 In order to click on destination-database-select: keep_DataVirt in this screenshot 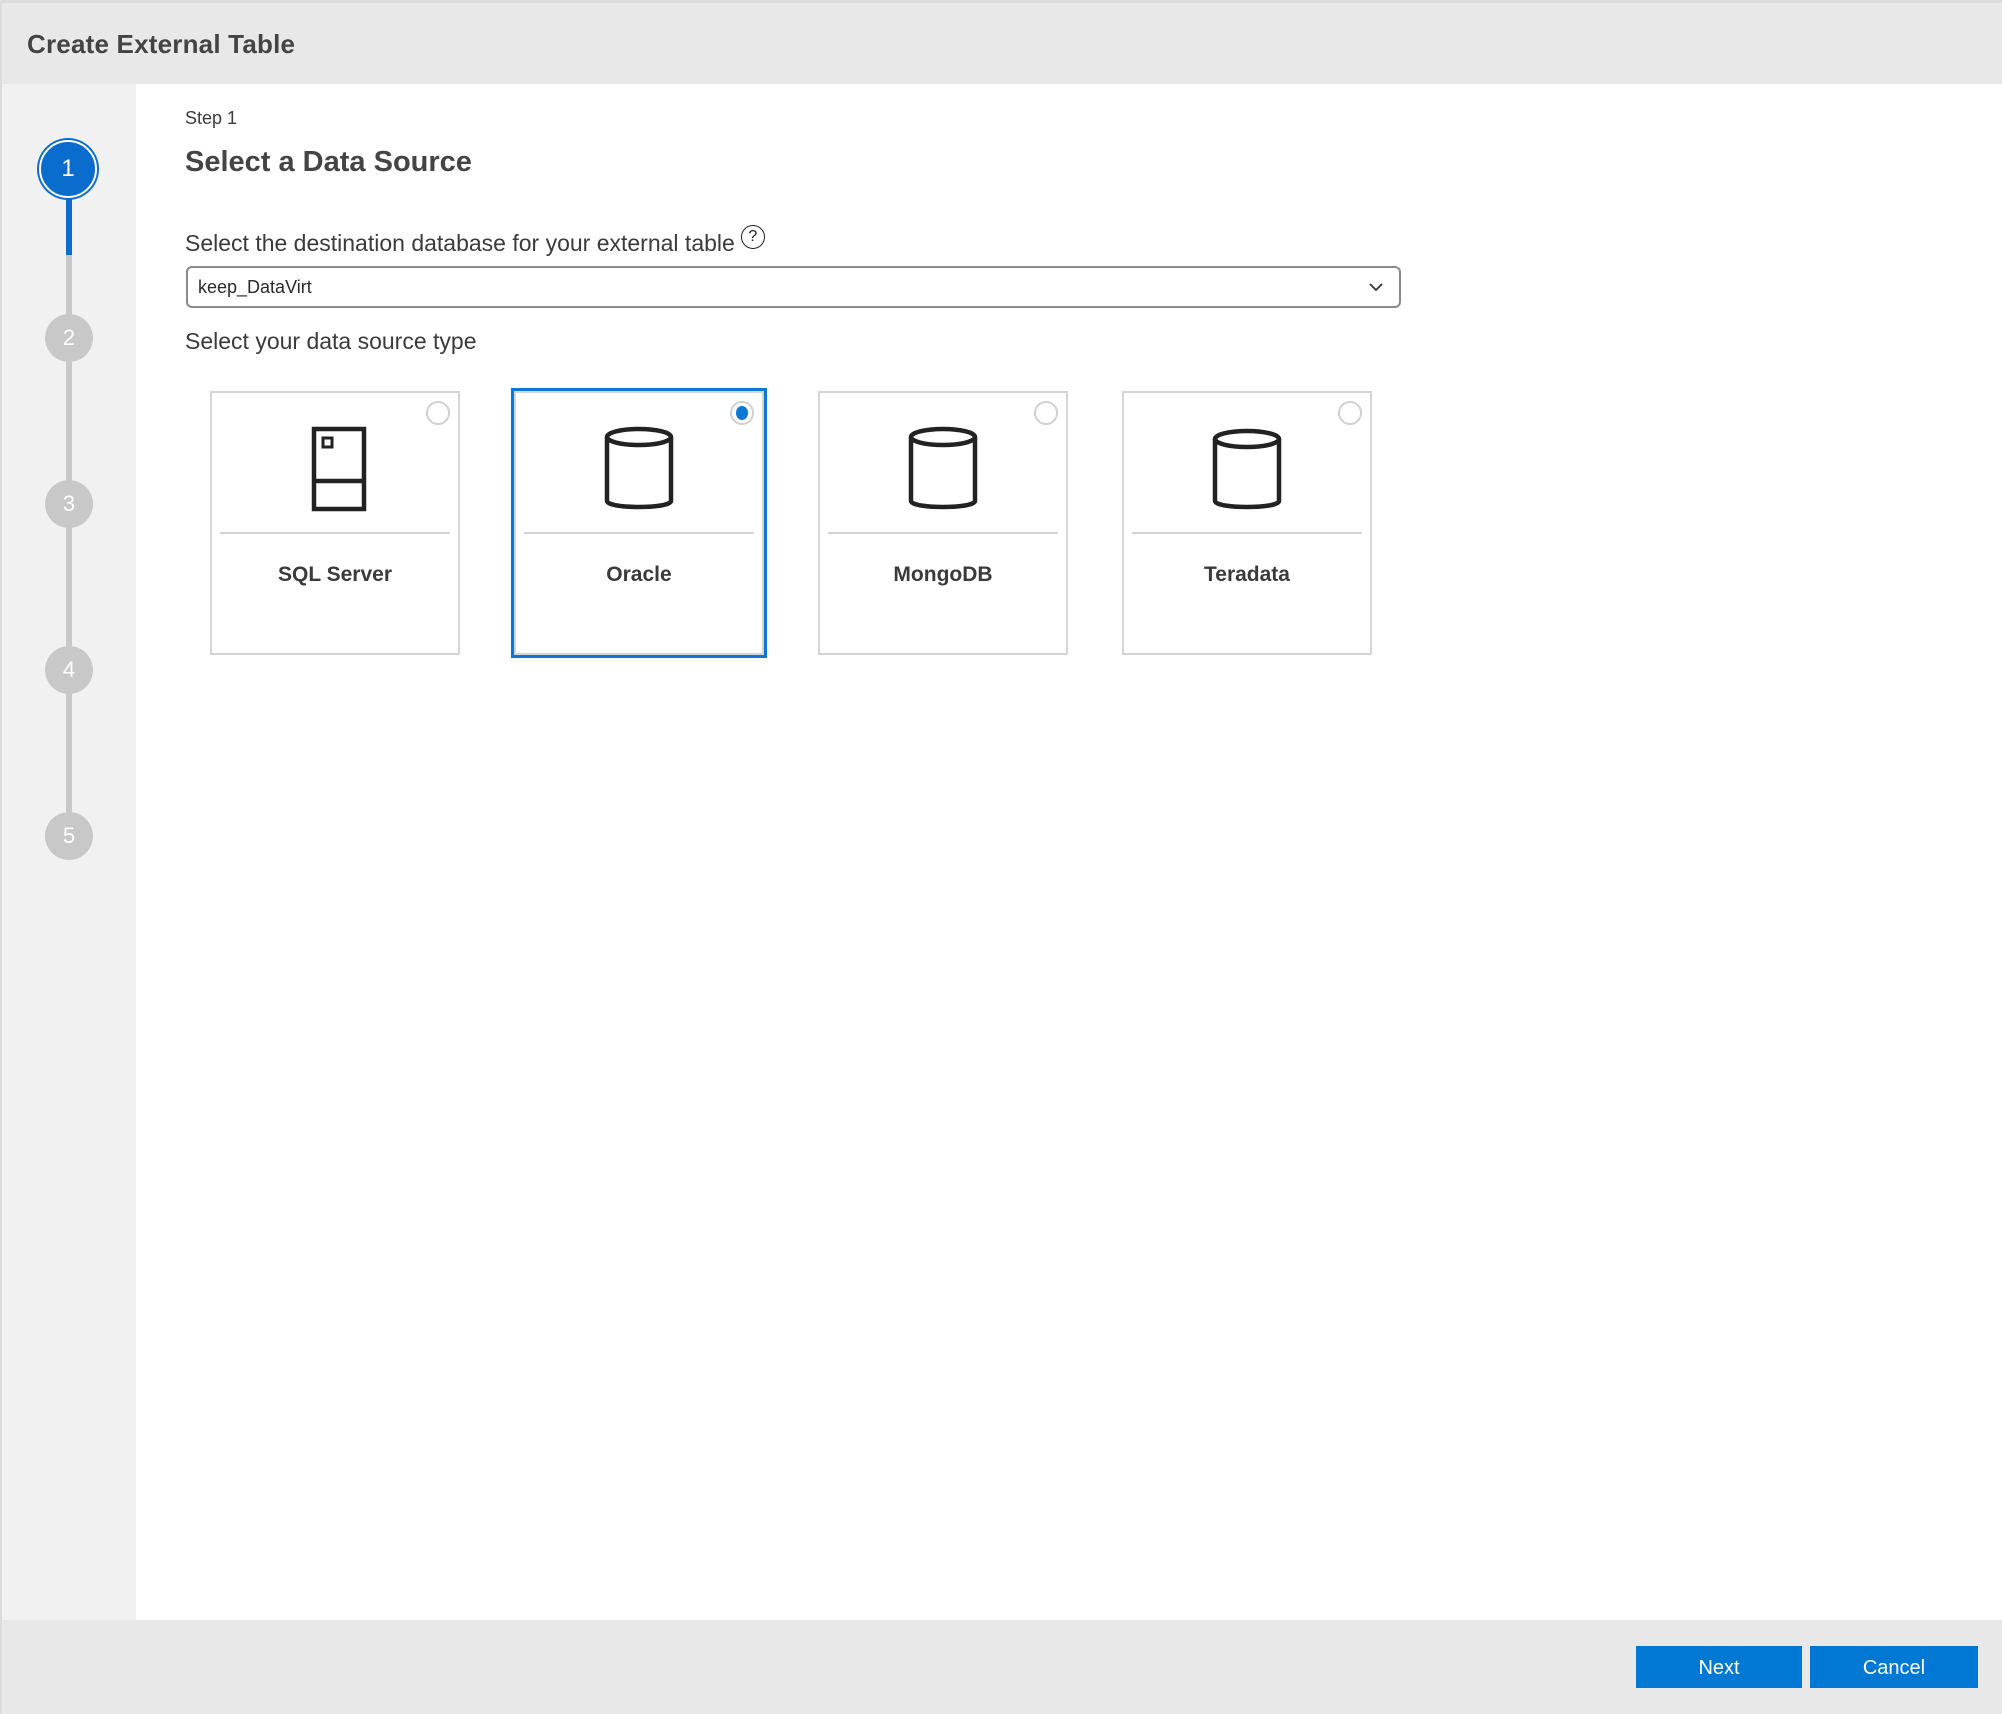, I will do `click(793, 287)`.